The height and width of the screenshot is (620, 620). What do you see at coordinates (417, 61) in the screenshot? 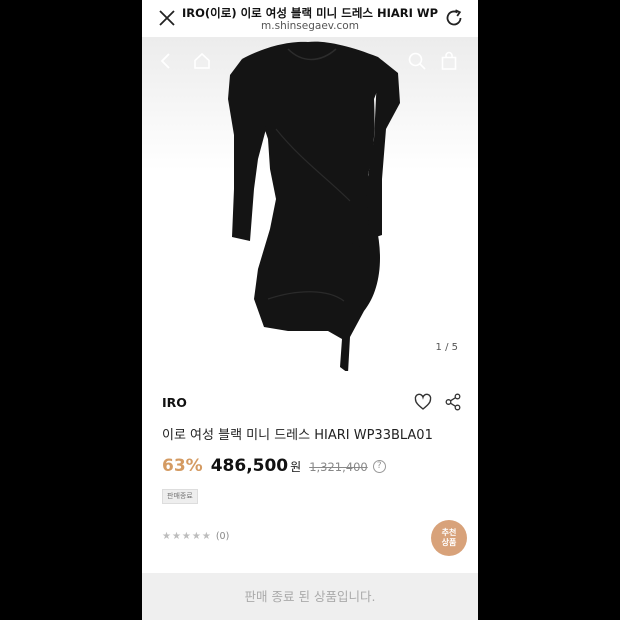
I see `search-icon` at bounding box center [417, 61].